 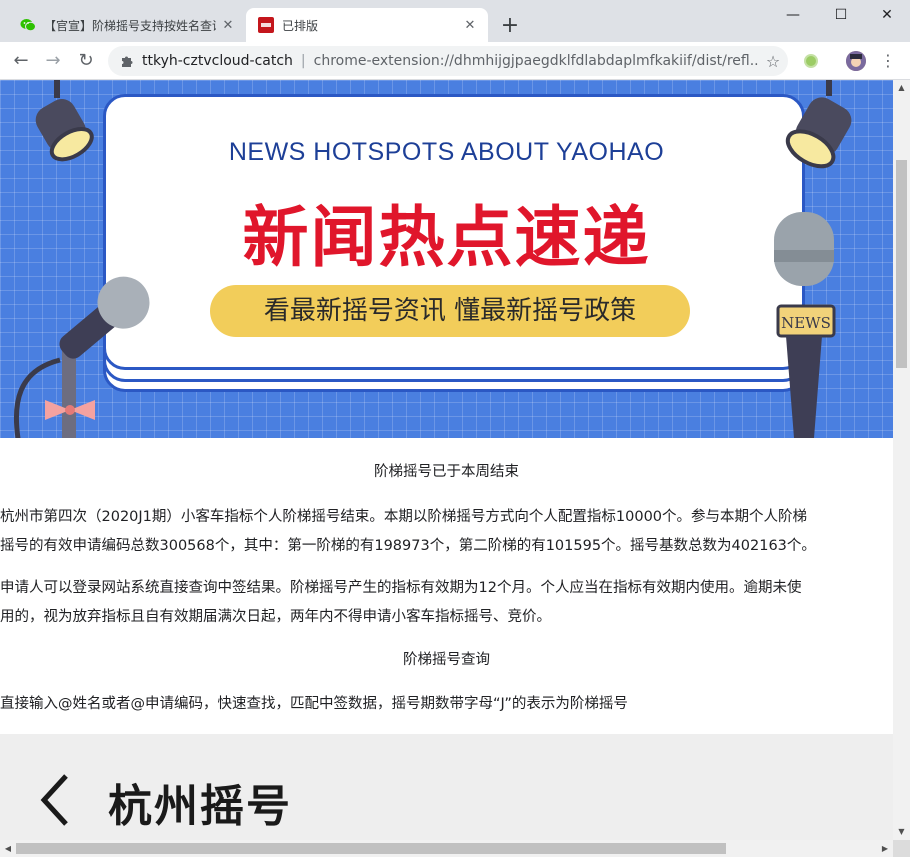 What do you see at coordinates (217, 61) in the screenshot?
I see `site-name: ttkyh-cztvcloud-catch` at bounding box center [217, 61].